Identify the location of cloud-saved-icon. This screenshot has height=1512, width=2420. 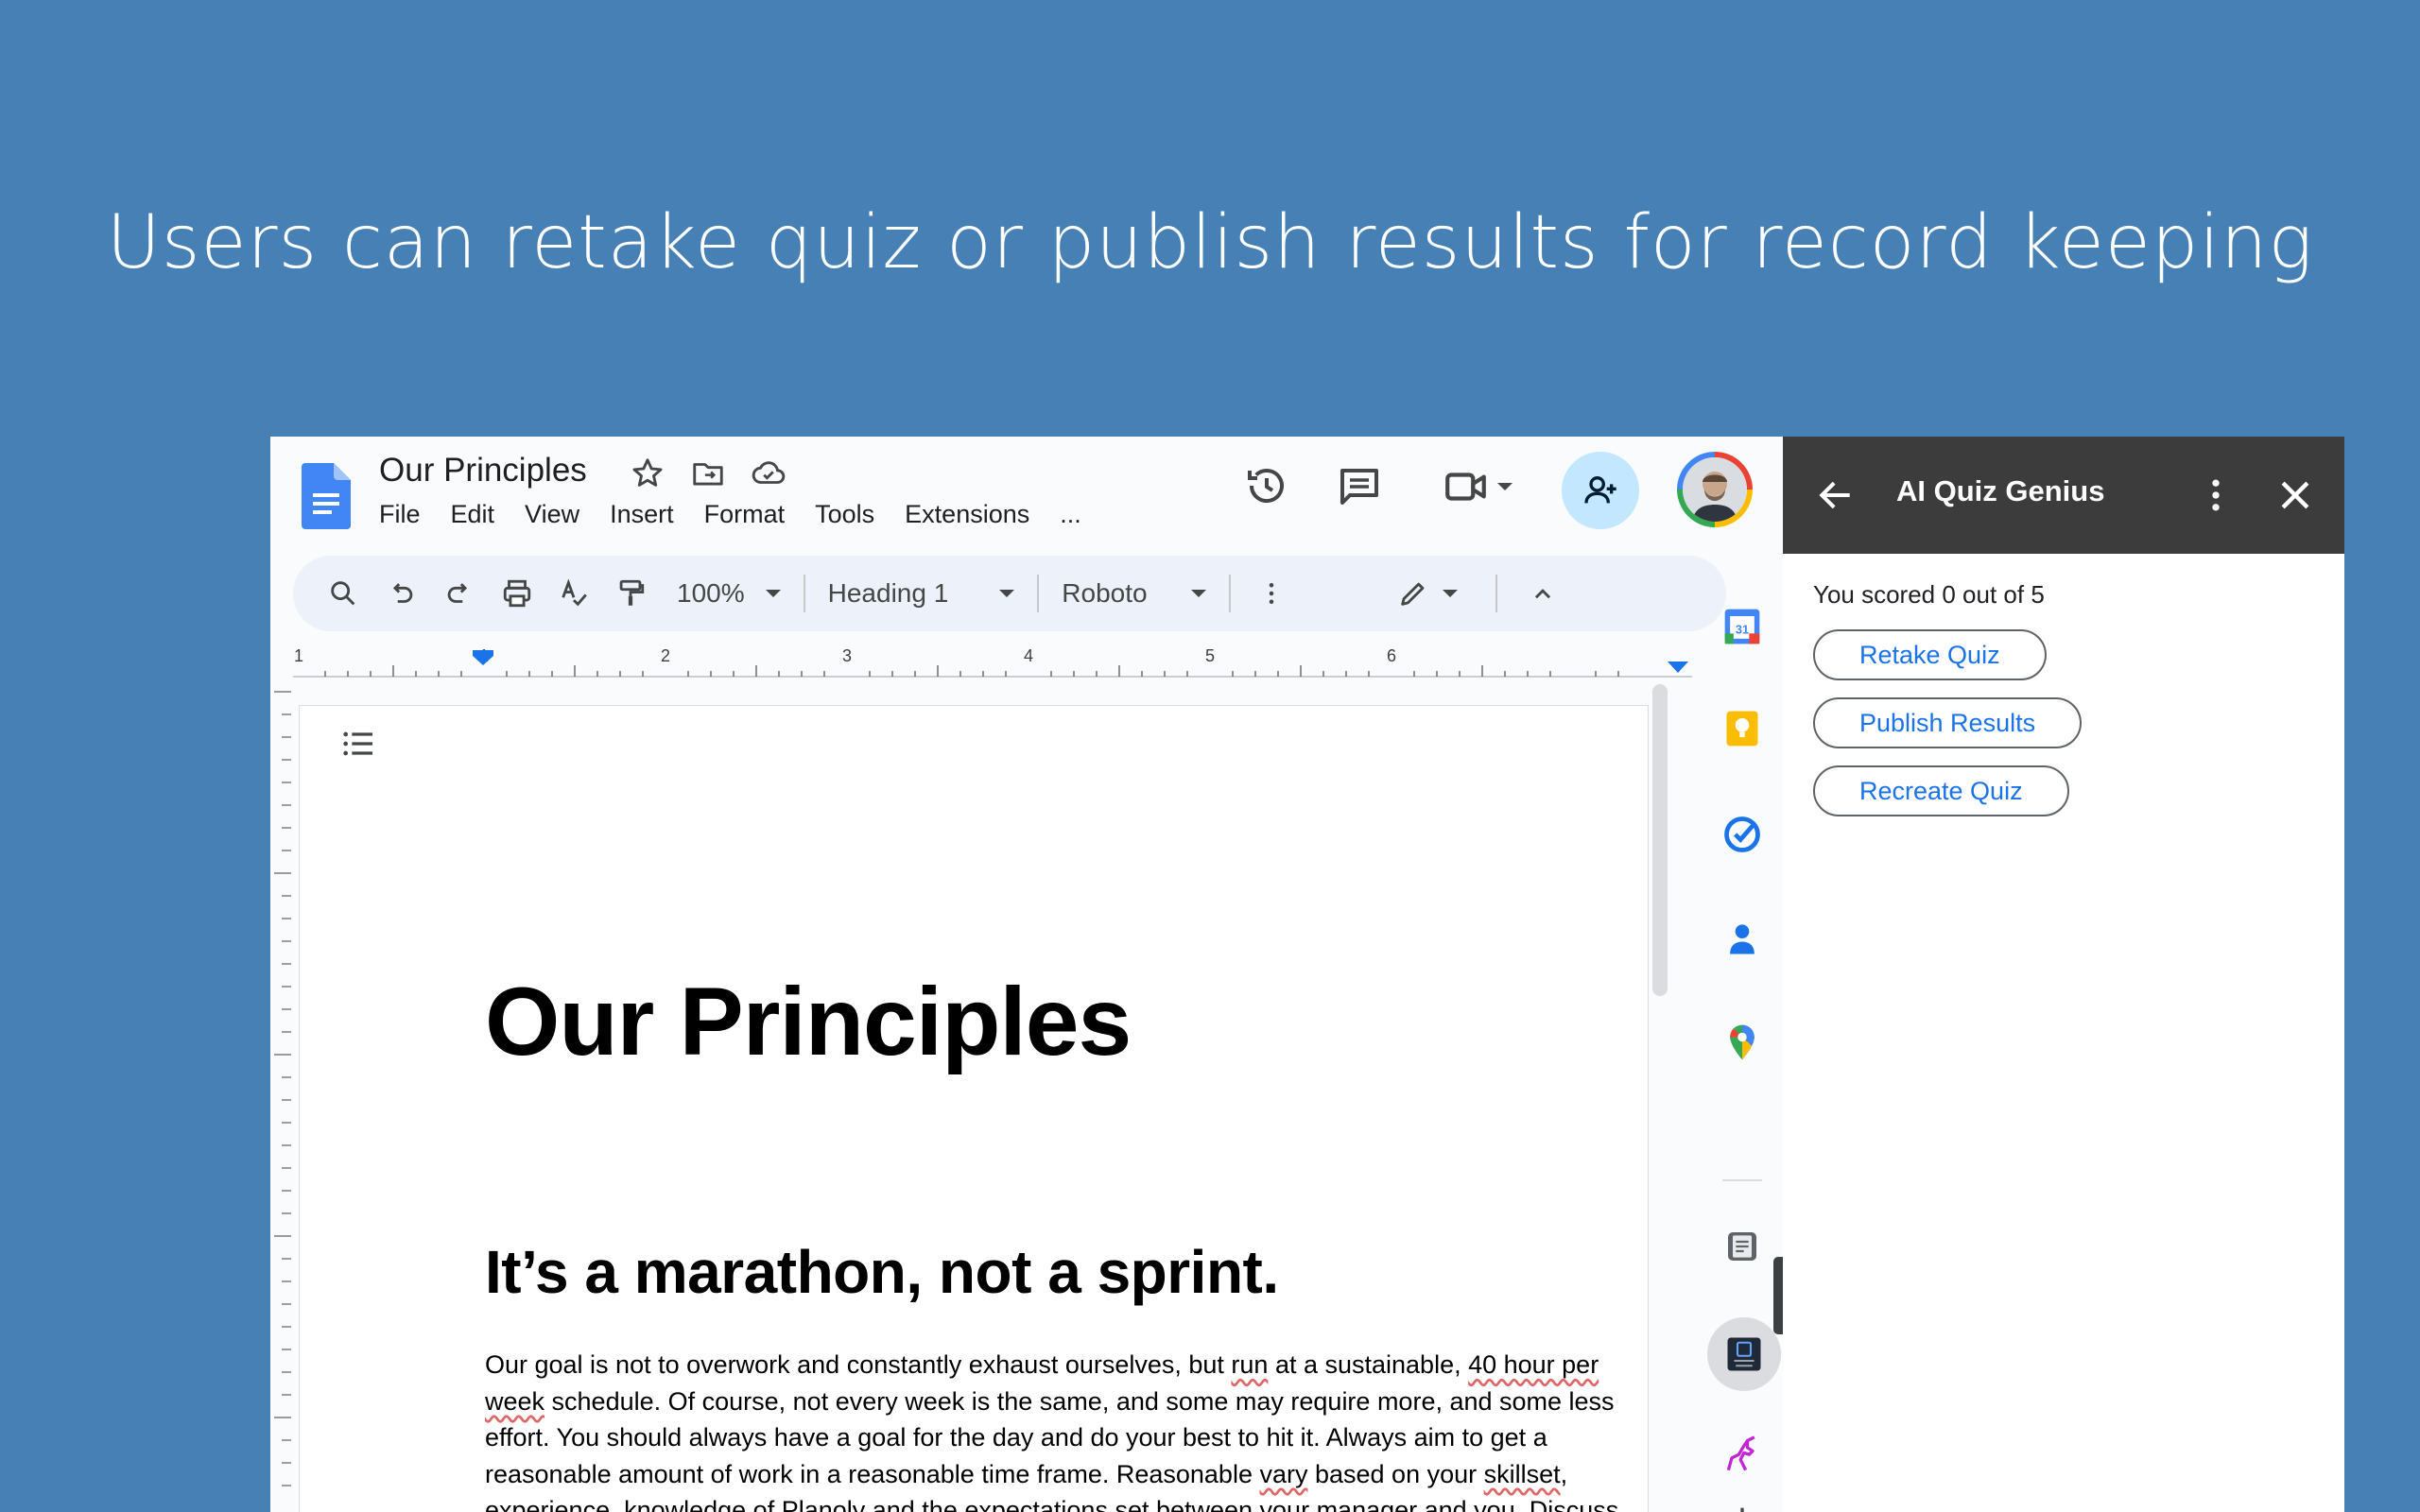
(768, 473).